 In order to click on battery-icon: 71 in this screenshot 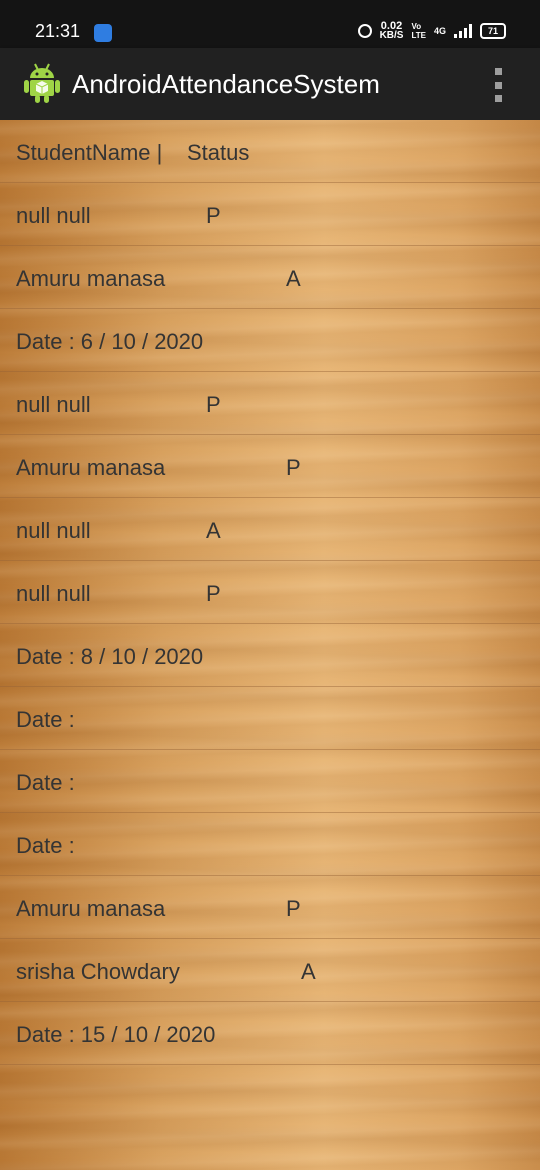, I will do `click(493, 31)`.